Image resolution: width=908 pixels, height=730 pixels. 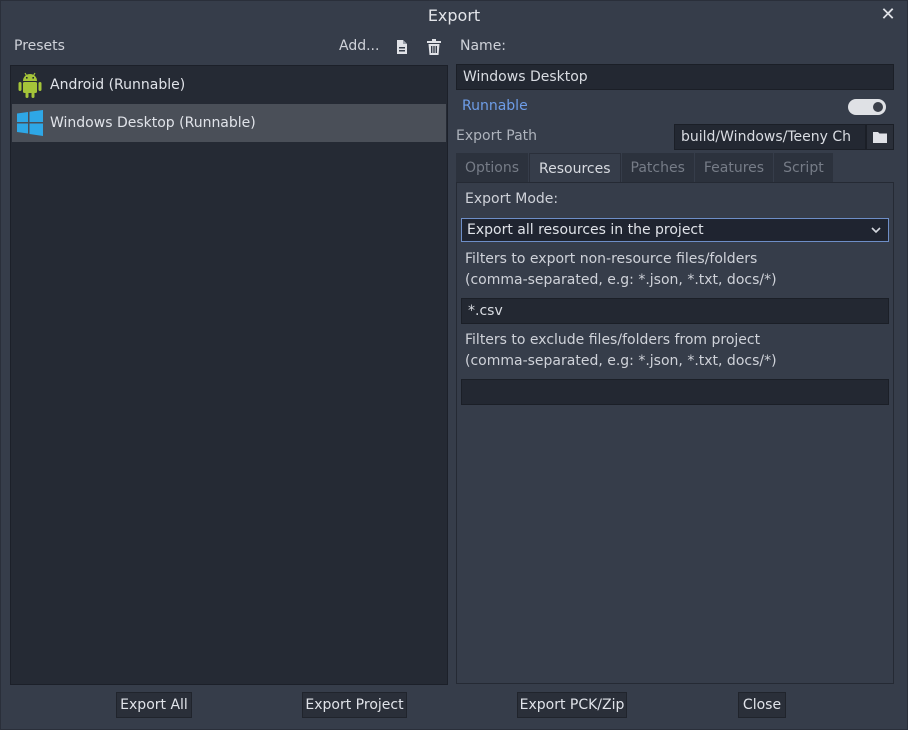 What do you see at coordinates (878, 107) in the screenshot?
I see `toggle-knob` at bounding box center [878, 107].